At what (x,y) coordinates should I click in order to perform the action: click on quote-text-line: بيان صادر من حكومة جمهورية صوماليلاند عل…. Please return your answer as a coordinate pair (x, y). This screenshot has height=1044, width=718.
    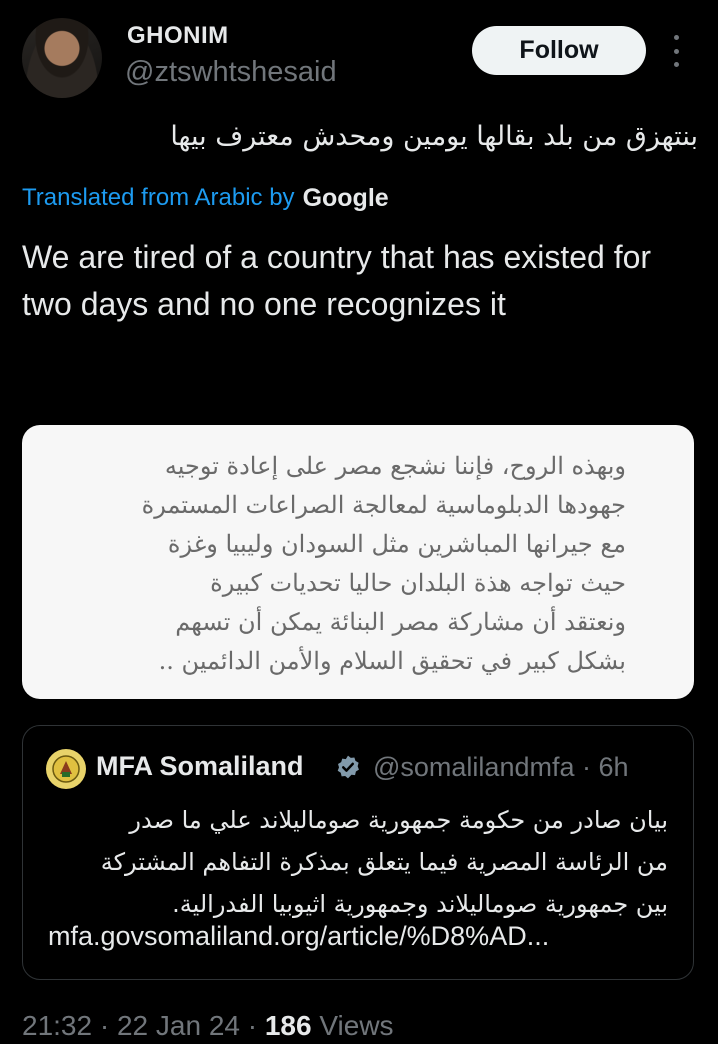
    Looking at the image, I should click on (398, 820).